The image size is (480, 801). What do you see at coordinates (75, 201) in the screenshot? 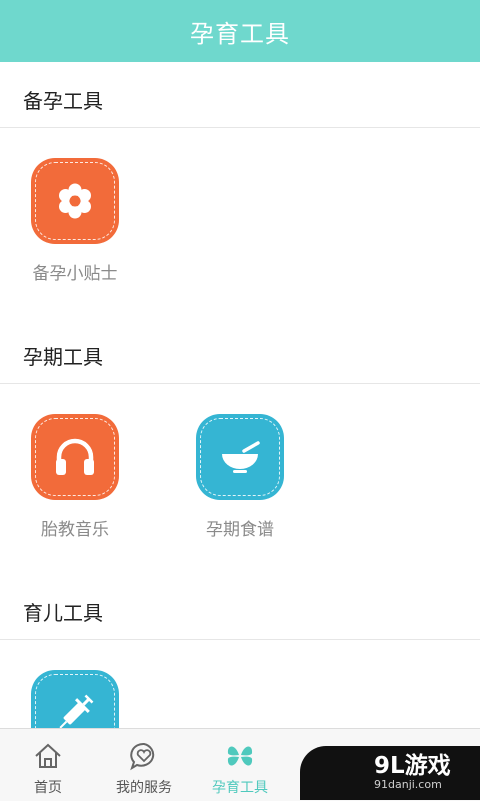
I see `flower-icon` at bounding box center [75, 201].